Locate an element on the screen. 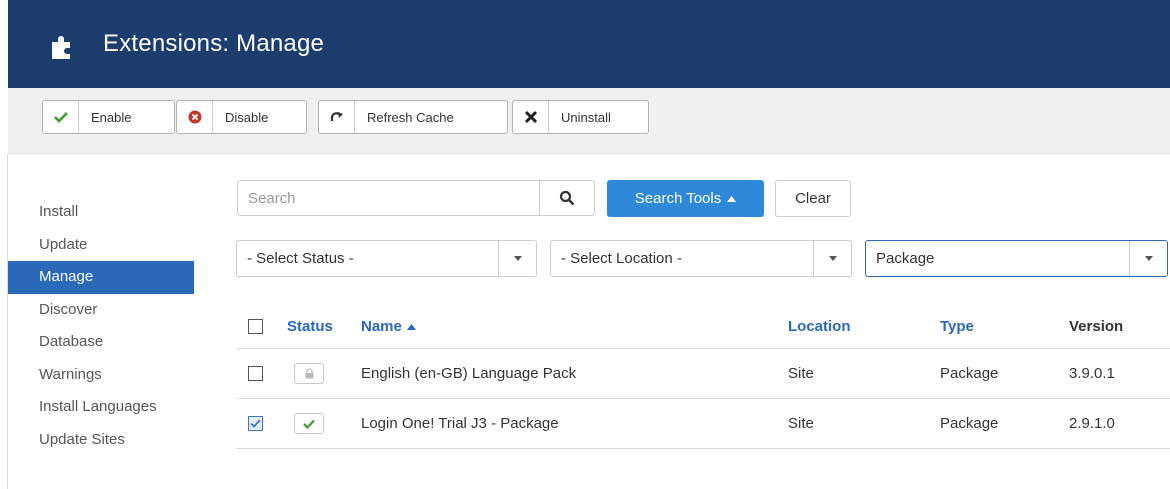  table-header: Status Name Location Type Version is located at coordinates (703, 327).